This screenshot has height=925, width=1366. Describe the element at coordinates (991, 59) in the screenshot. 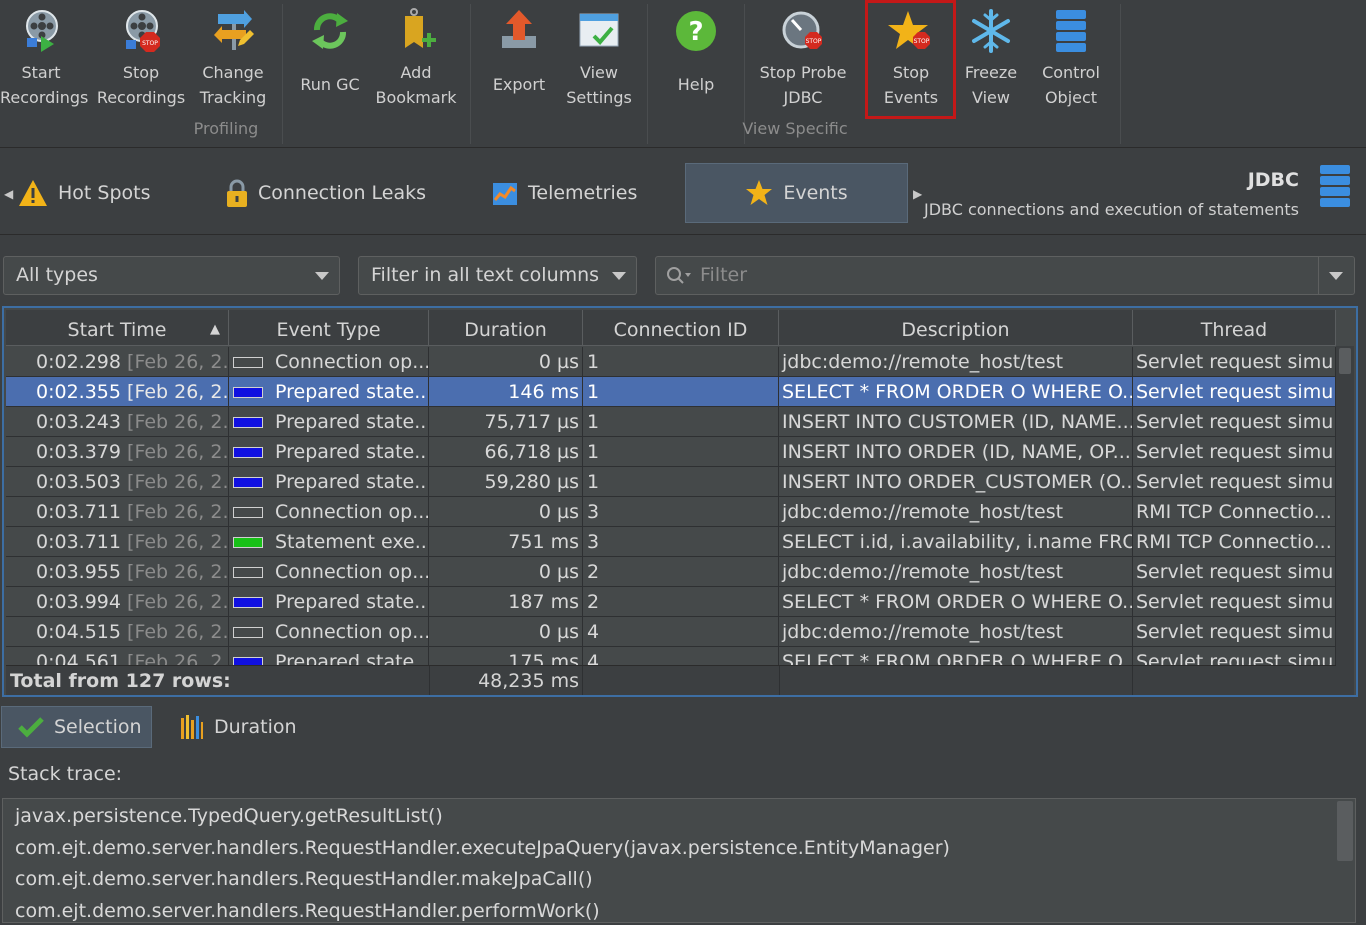

I see `freeze-view-button: Freeze View` at that location.